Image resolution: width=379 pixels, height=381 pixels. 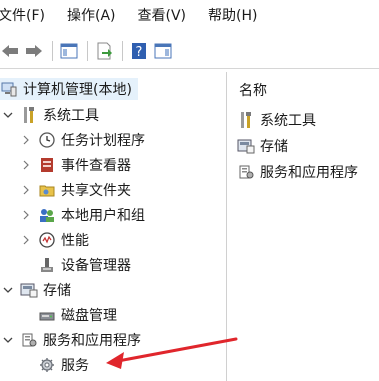 What do you see at coordinates (103, 141) in the screenshot?
I see `tree-item-label: 任务计划程序` at bounding box center [103, 141].